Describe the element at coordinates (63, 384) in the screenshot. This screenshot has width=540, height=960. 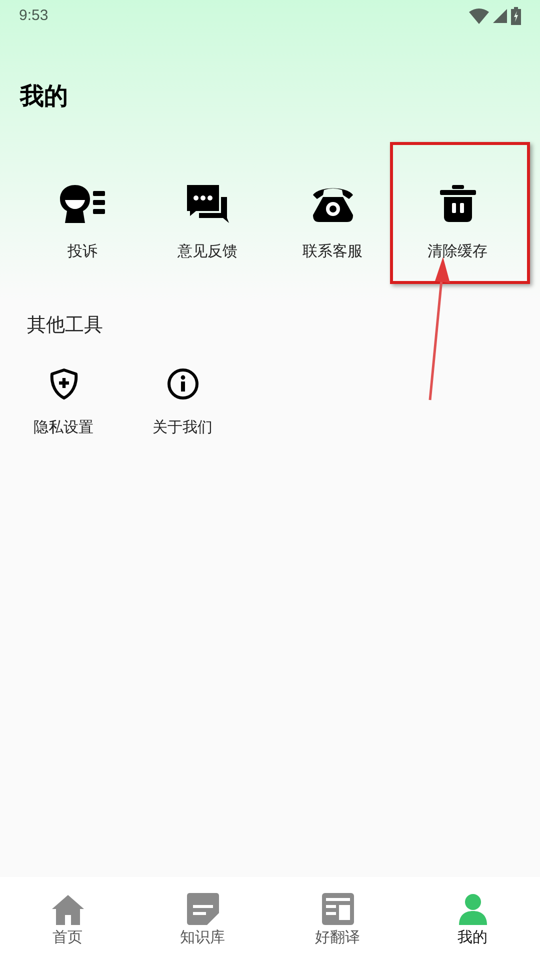
I see `shield-plus-icon` at that location.